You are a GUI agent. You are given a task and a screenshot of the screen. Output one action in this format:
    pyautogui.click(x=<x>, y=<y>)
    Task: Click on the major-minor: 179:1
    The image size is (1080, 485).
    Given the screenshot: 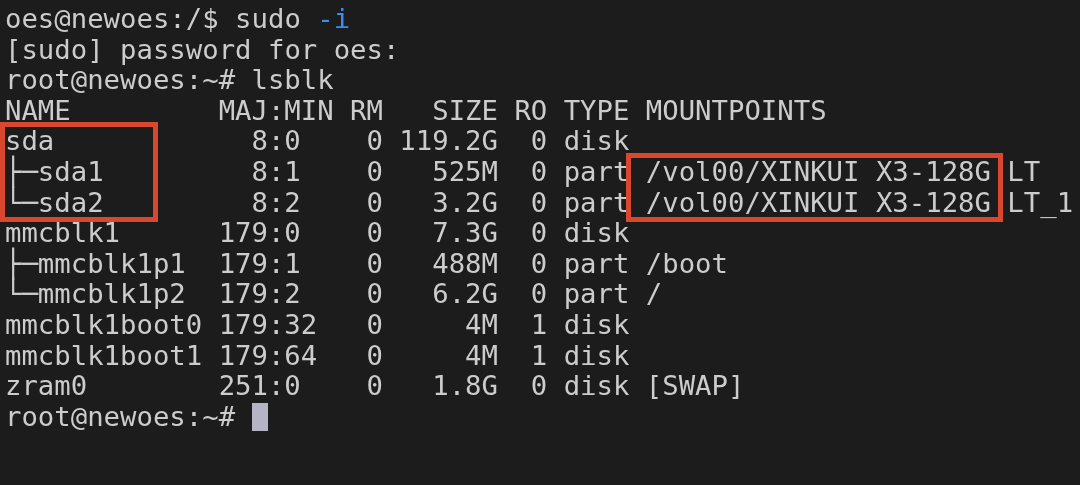 What is the action you would take?
    pyautogui.click(x=259, y=263)
    